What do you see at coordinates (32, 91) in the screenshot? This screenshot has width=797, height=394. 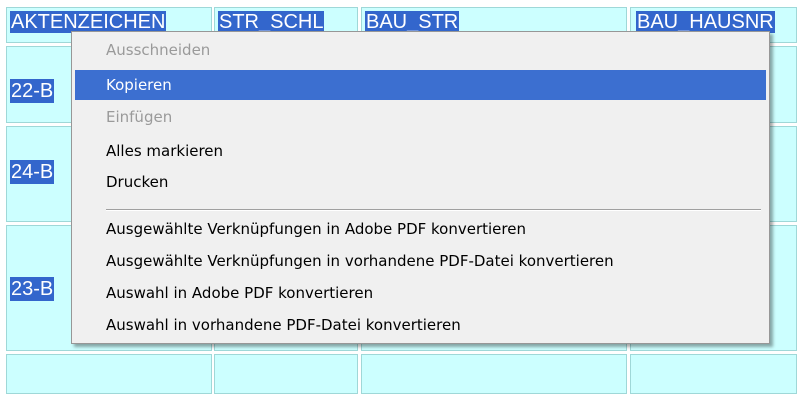 I see `row-label: 22-B` at bounding box center [32, 91].